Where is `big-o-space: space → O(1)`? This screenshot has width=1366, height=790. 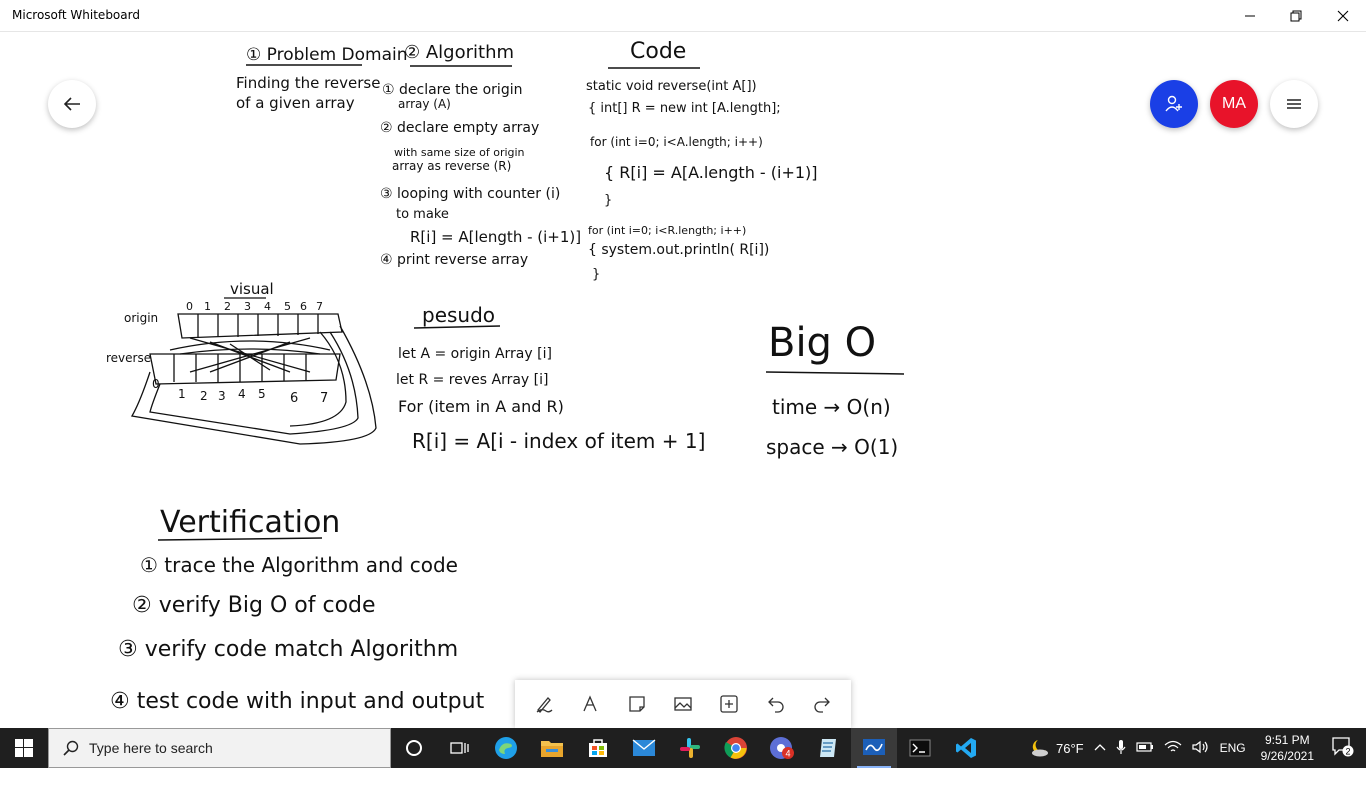
big-o-space: space → O(1) is located at coordinates (832, 447).